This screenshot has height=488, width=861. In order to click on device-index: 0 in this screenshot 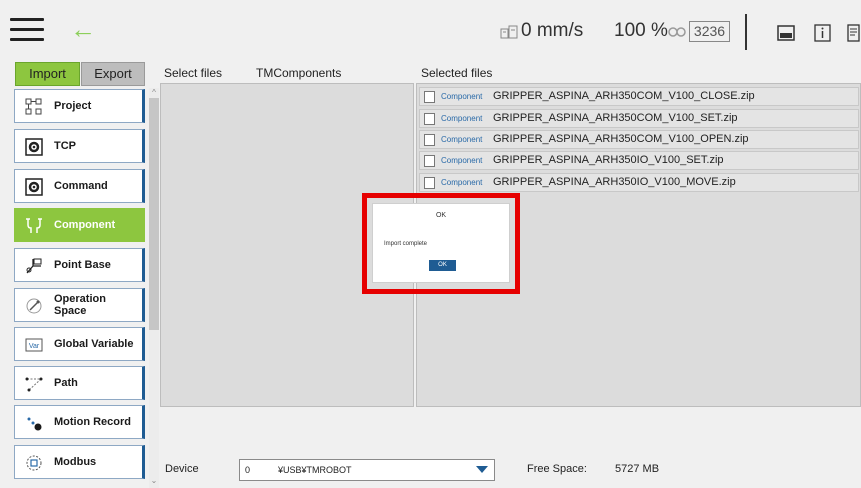, I will do `click(248, 470)`.